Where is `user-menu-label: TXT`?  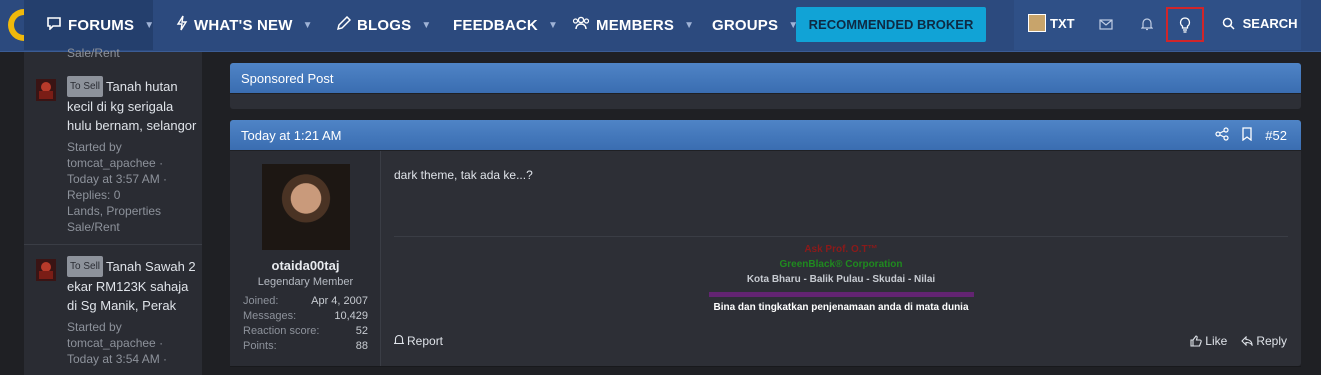
user-menu-label: TXT is located at coordinates (1062, 23).